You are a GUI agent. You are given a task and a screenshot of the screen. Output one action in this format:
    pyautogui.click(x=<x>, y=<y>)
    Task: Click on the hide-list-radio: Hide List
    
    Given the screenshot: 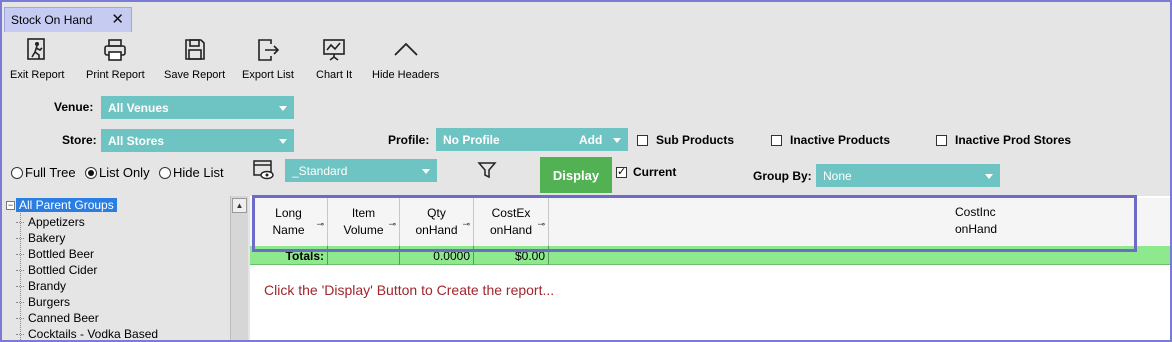 What is the action you would take?
    pyautogui.click(x=191, y=172)
    